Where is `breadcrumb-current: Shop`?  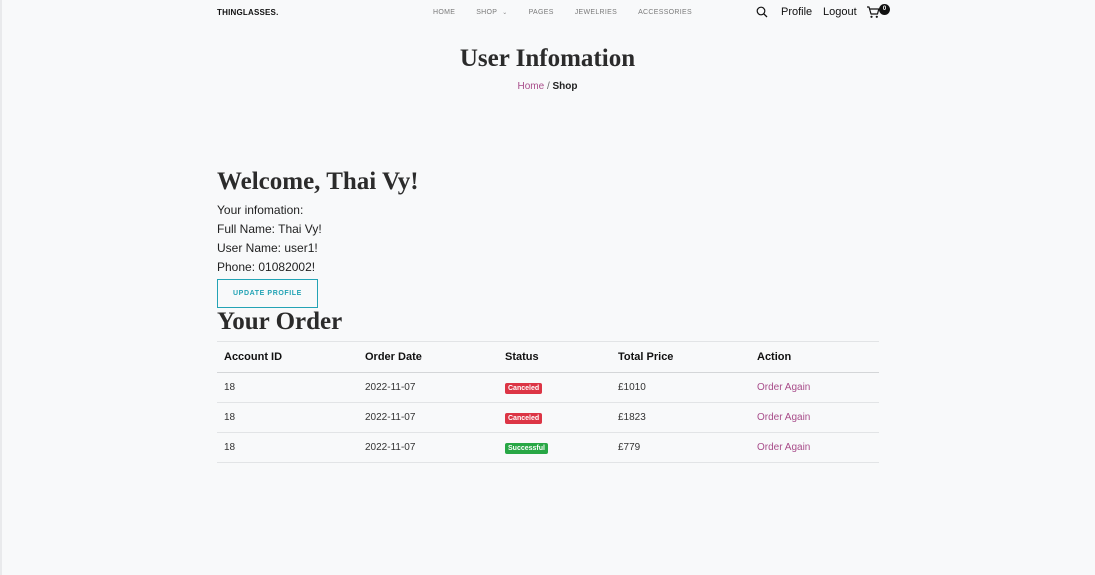
breadcrumb-current: Shop is located at coordinates (565, 86).